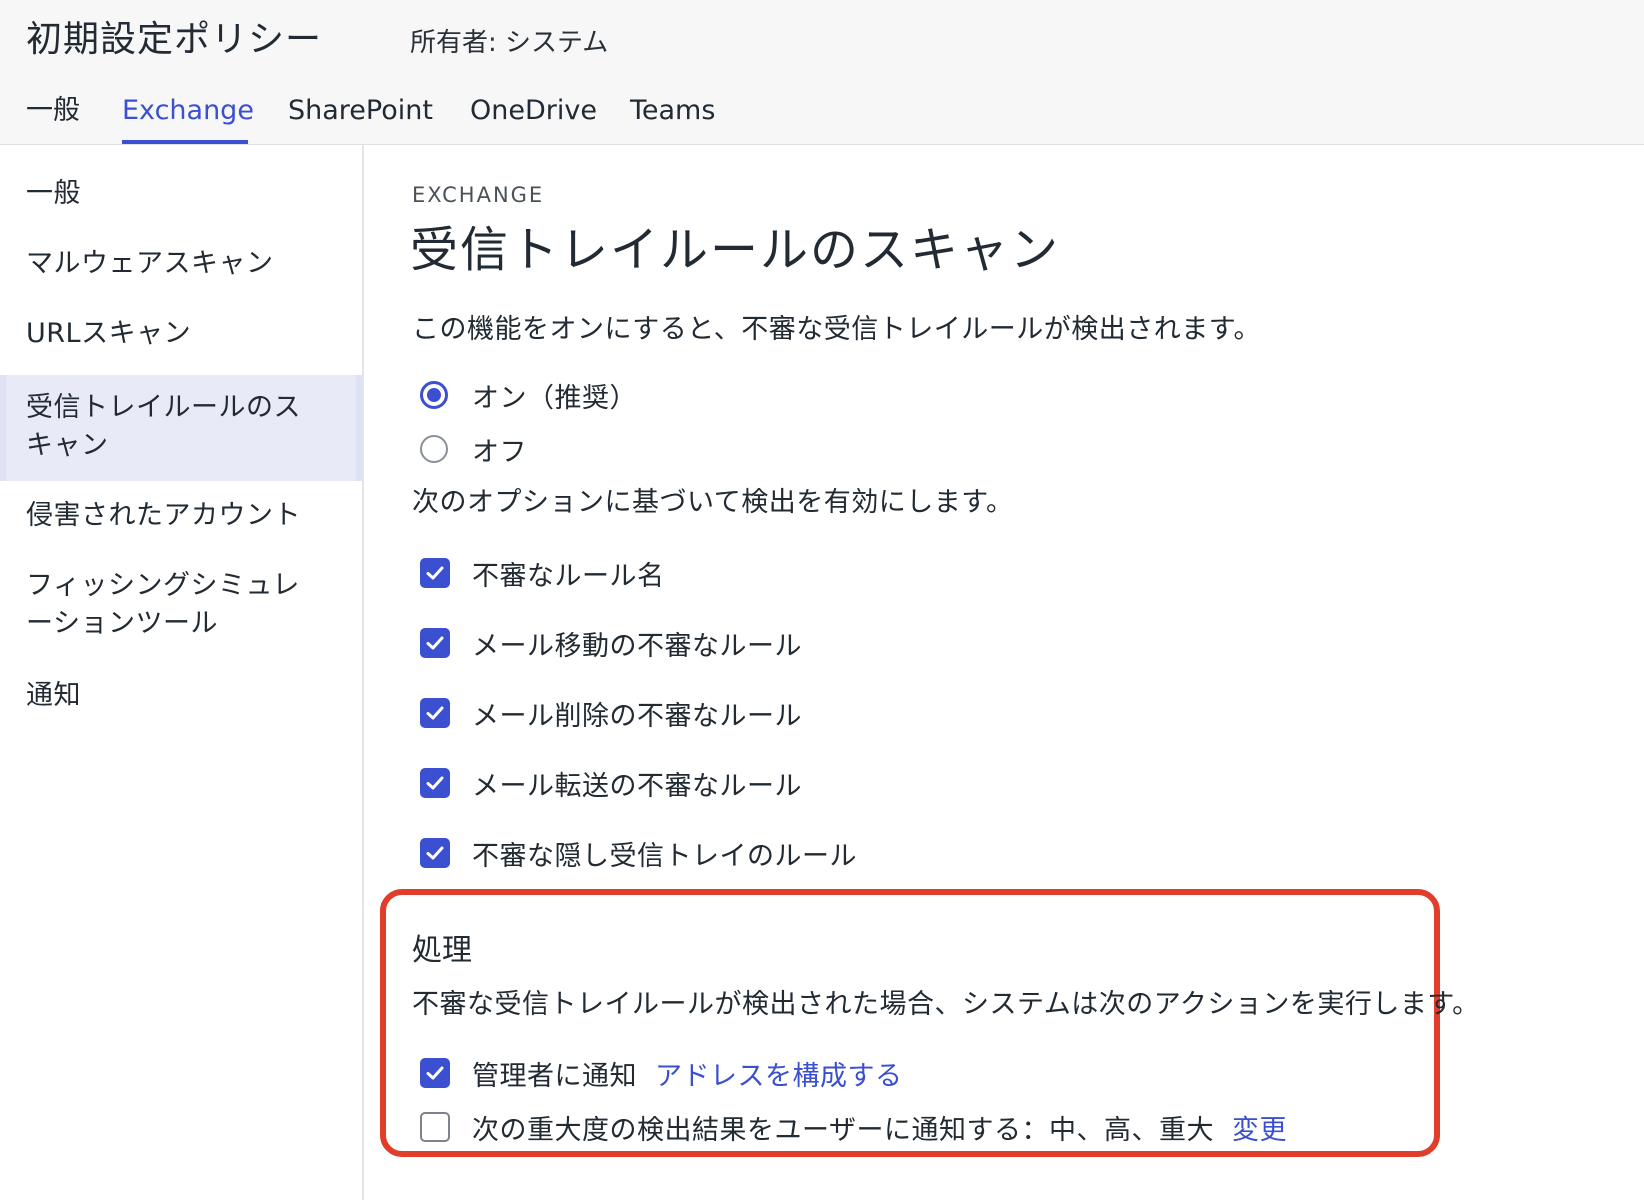 This screenshot has height=1200, width=1644. What do you see at coordinates (779, 1073) in the screenshot?
I see `configure-address-link: アドレスを構成する` at bounding box center [779, 1073].